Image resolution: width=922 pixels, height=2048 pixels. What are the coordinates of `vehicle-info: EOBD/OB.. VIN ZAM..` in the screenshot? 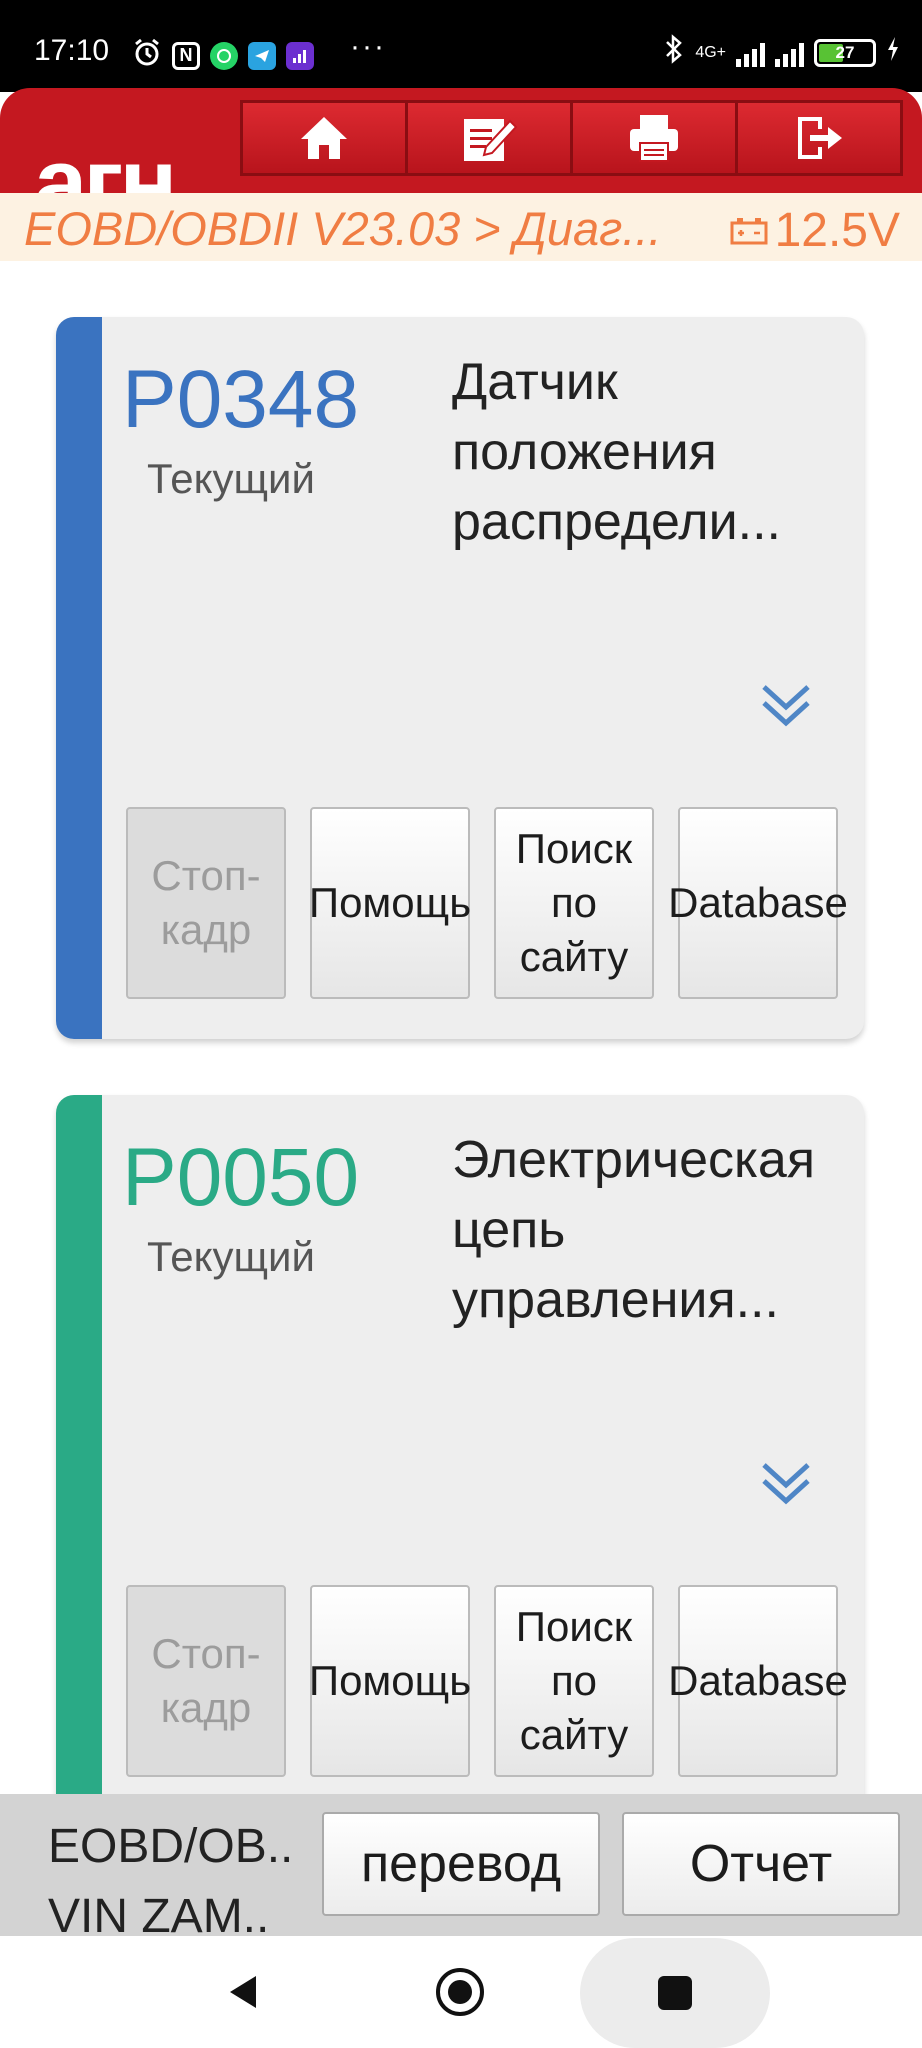 It's located at (170, 1882).